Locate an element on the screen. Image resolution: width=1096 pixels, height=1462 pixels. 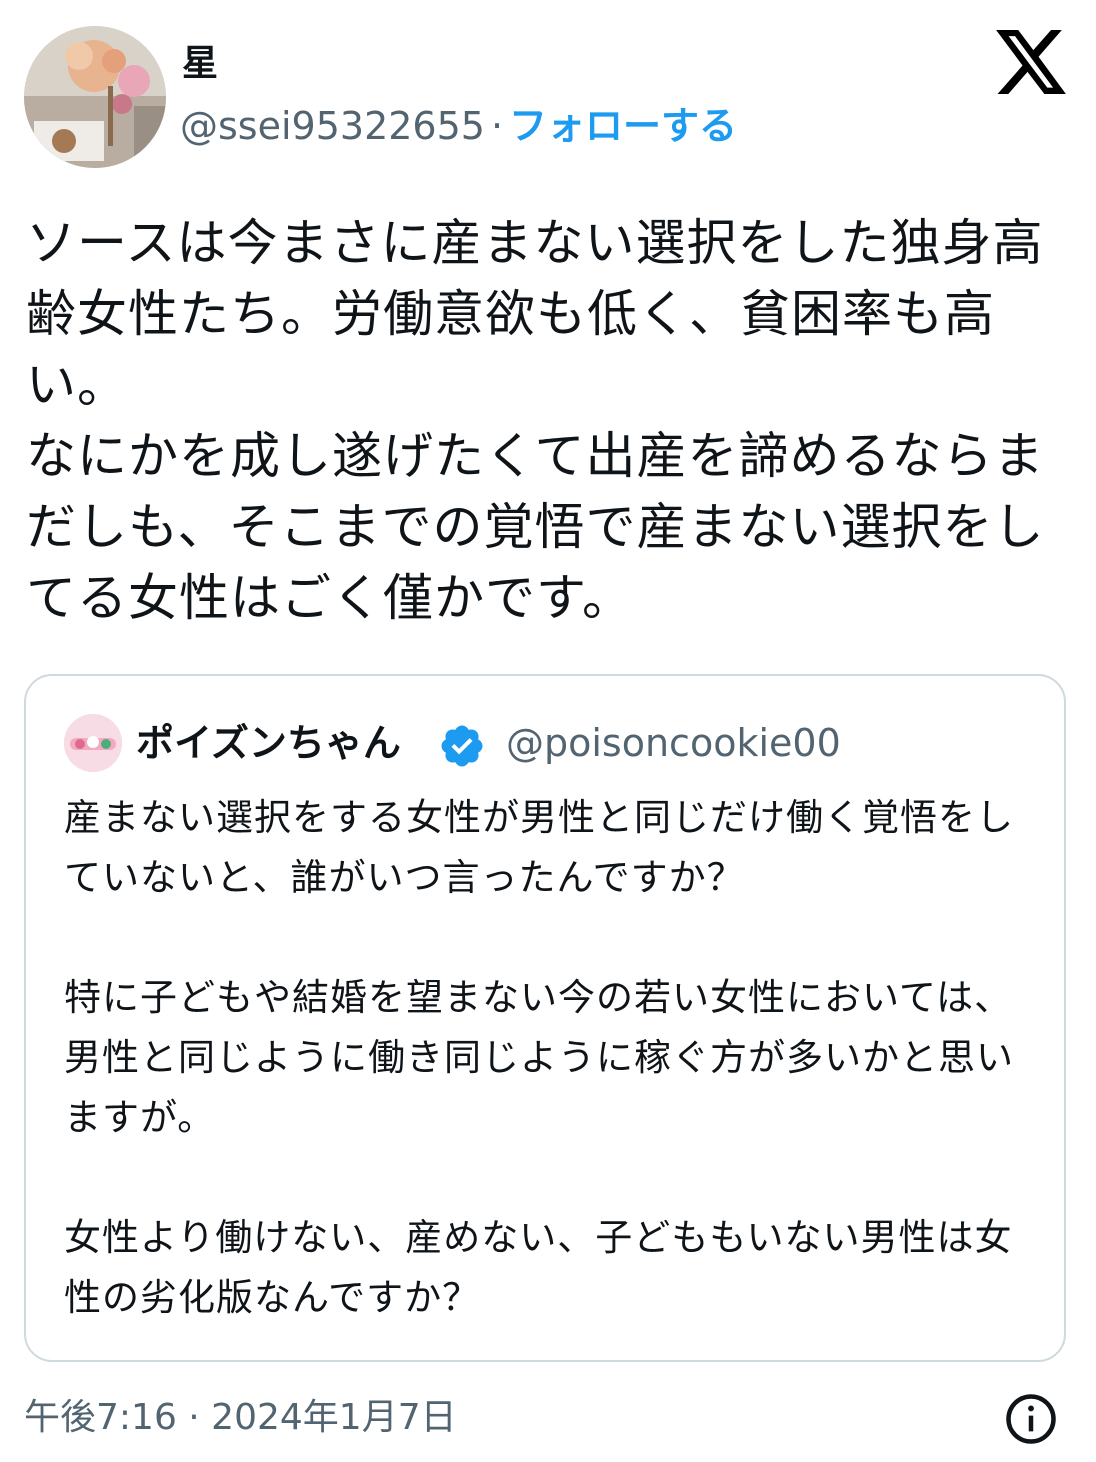
tweet-timestamp: 午後7:16 · 2024年1月7日 is located at coordinates (240, 1418).